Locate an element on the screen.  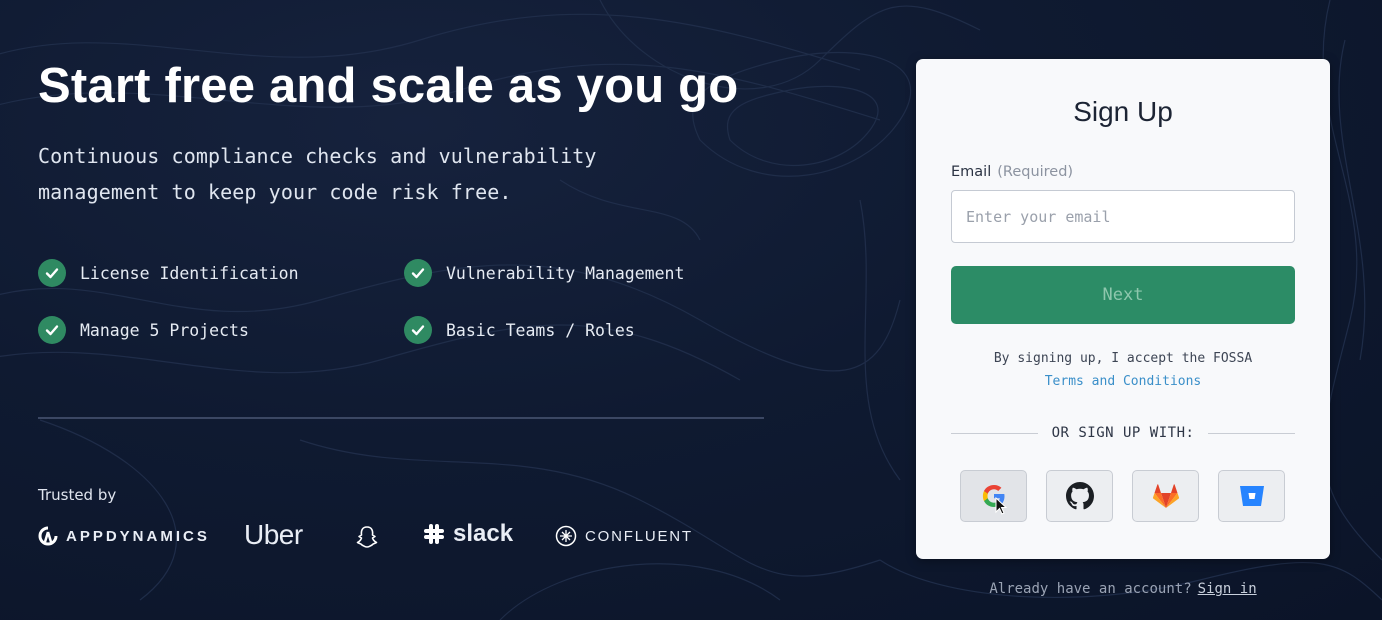
feature-manage-projects: Manage 5 Projects is located at coordinates (143, 330).